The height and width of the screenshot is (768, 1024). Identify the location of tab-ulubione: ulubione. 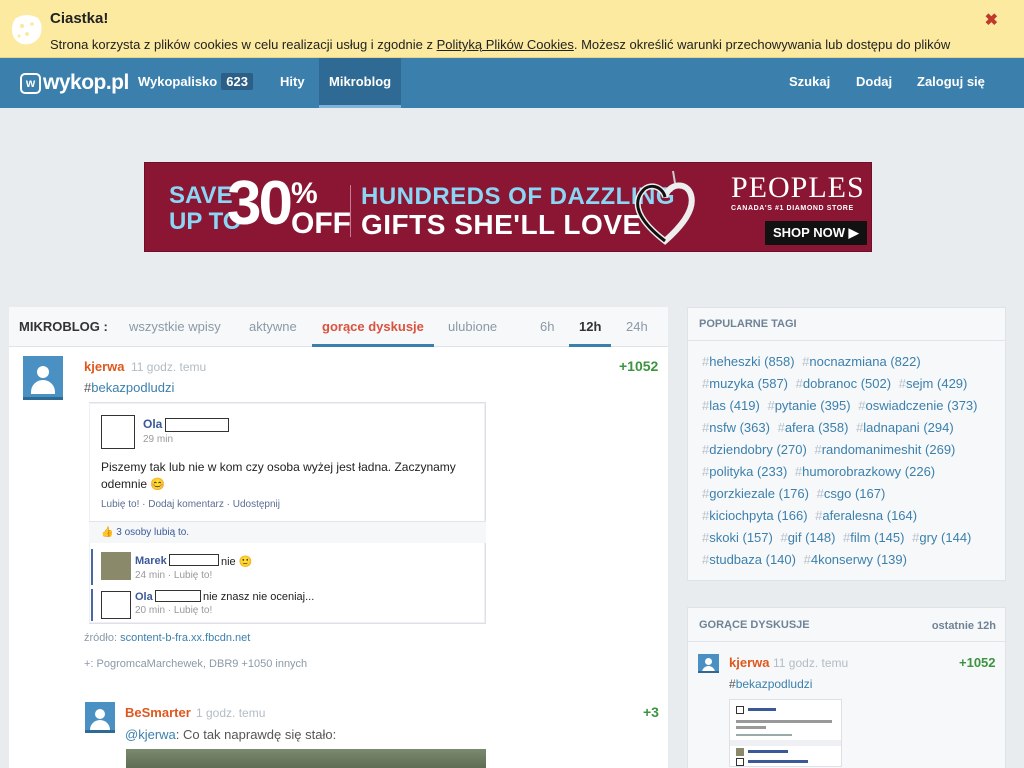
(472, 327).